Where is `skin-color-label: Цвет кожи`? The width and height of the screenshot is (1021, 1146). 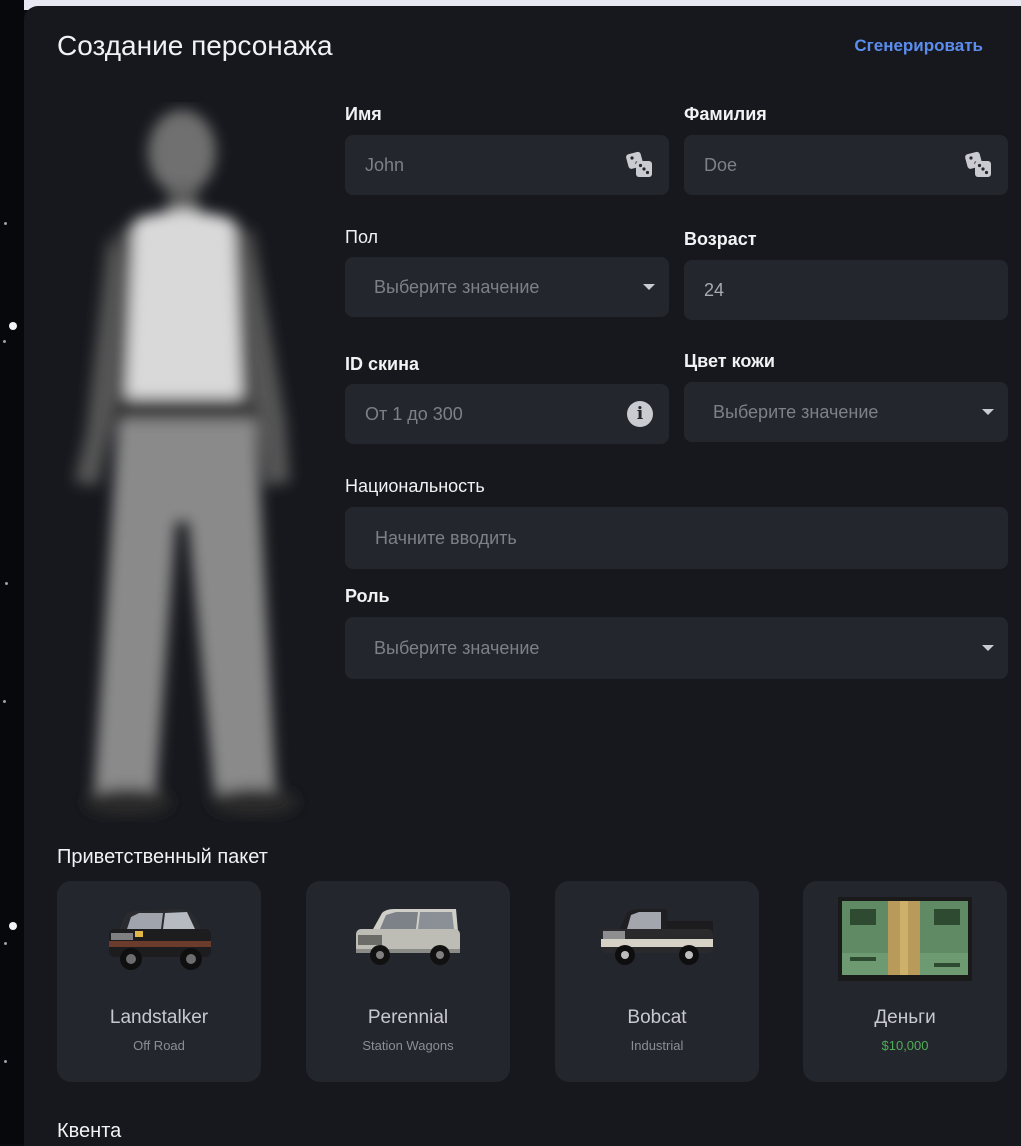
skin-color-label: Цвет кожи is located at coordinates (729, 361).